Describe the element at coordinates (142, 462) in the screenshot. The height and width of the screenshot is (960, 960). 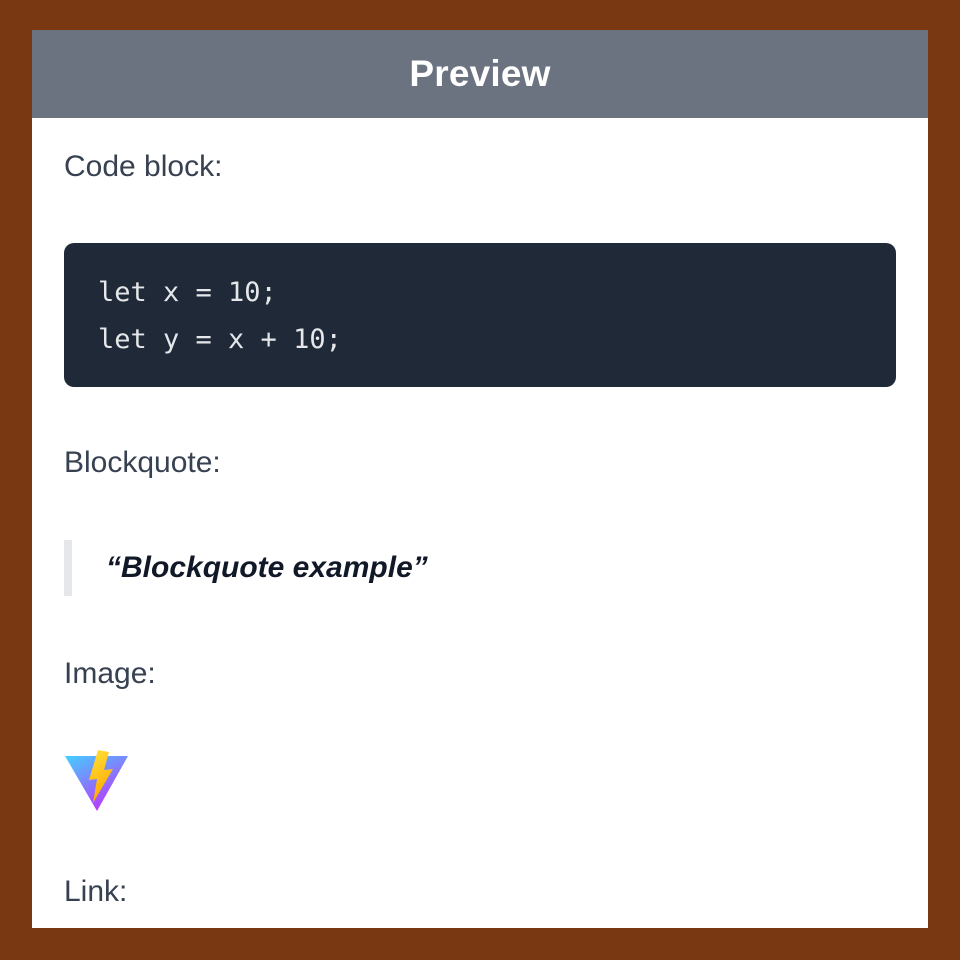
I see `blockquote-label: Blockquote:` at that location.